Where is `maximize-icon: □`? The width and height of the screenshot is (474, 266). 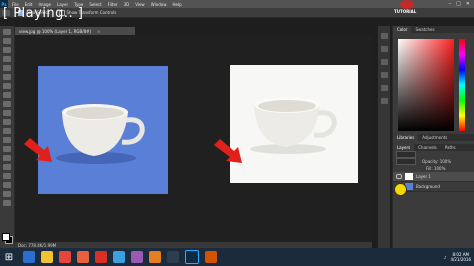
maximize-icon: □ is located at coordinates (458, 4).